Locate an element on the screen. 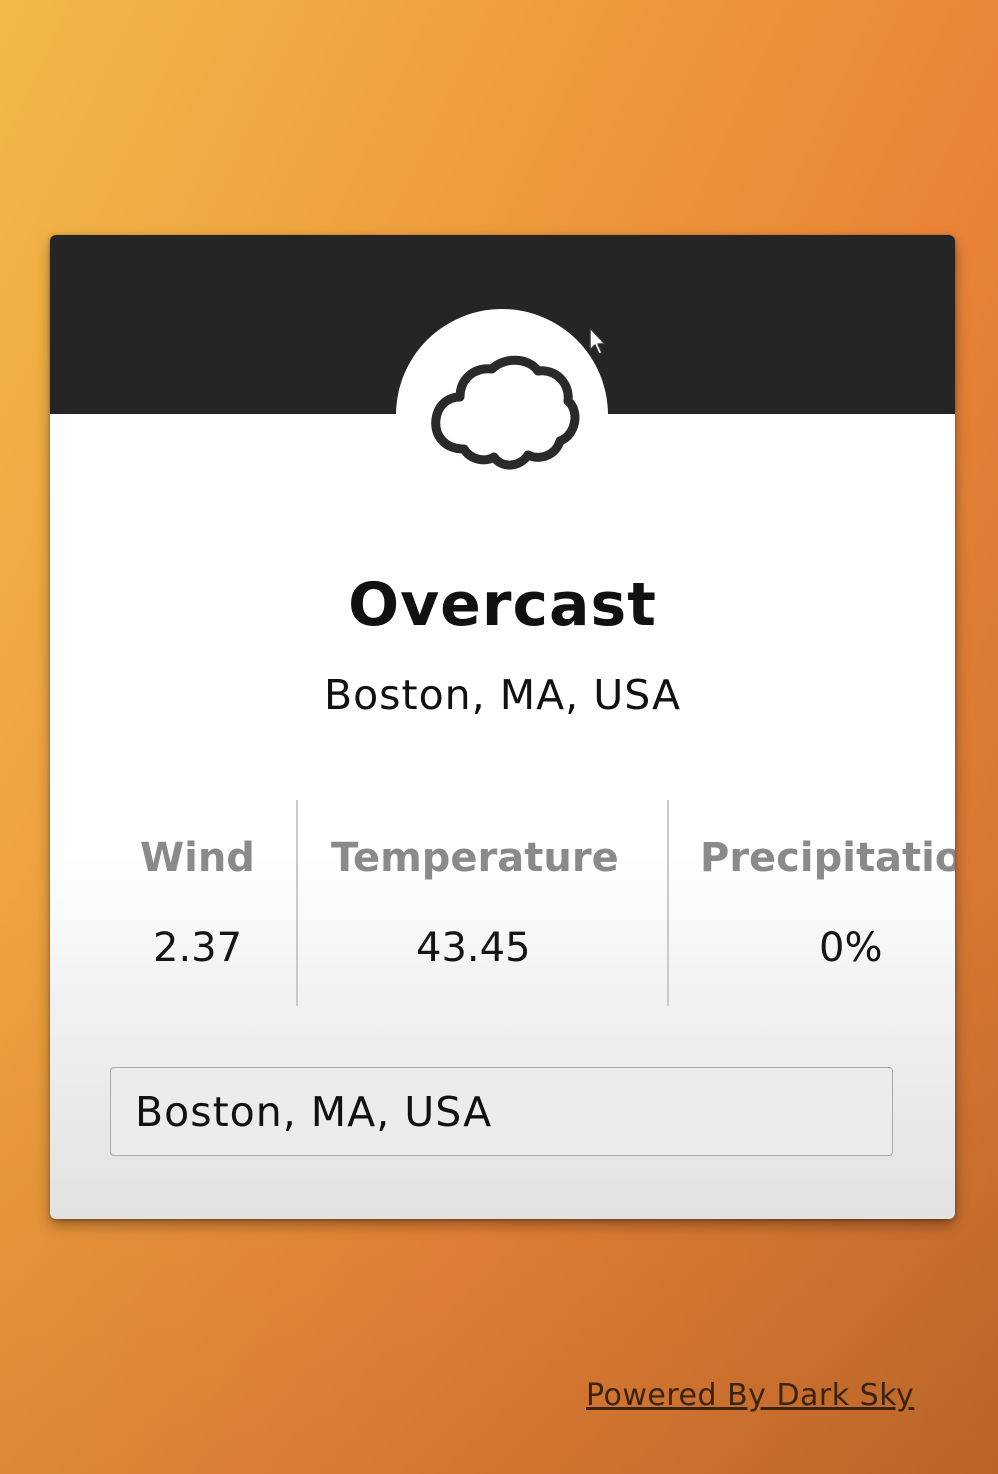  wind-label: Wind is located at coordinates (197, 858).